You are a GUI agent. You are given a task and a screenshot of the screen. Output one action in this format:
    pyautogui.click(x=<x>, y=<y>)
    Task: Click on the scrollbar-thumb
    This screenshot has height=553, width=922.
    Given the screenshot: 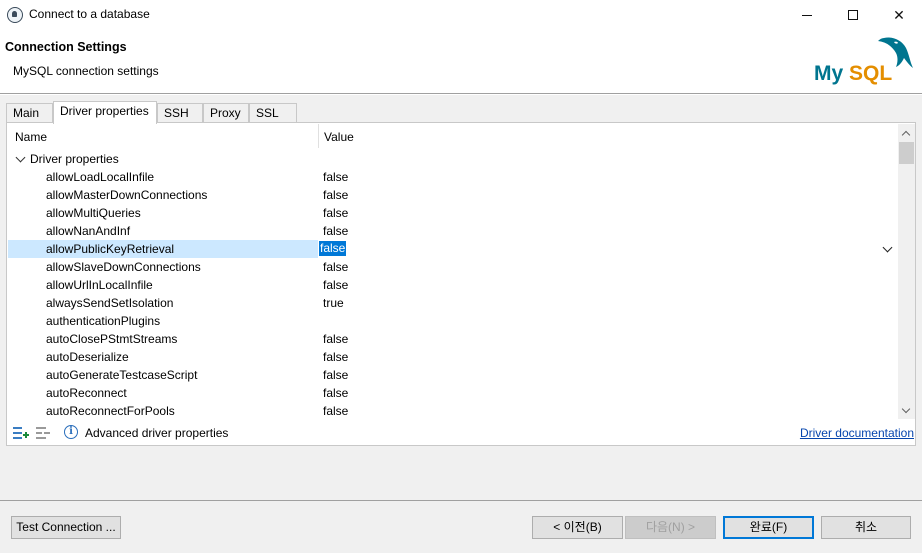 What is the action you would take?
    pyautogui.click(x=906, y=153)
    